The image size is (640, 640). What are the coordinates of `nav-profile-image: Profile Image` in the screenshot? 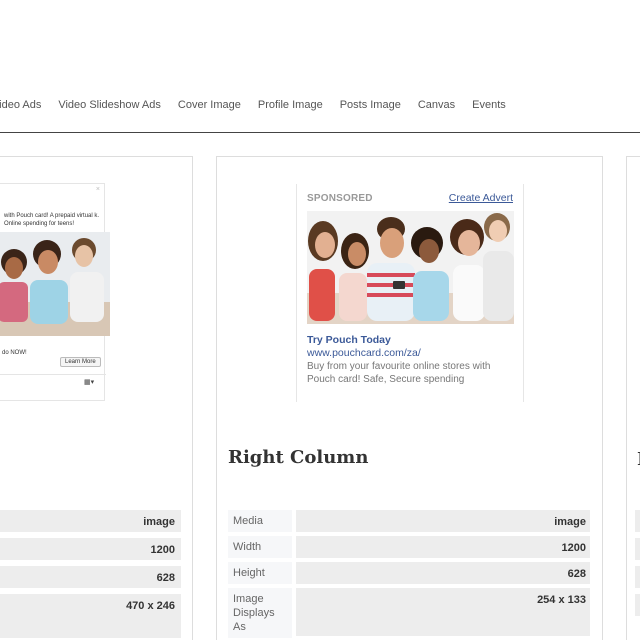 It's located at (290, 106).